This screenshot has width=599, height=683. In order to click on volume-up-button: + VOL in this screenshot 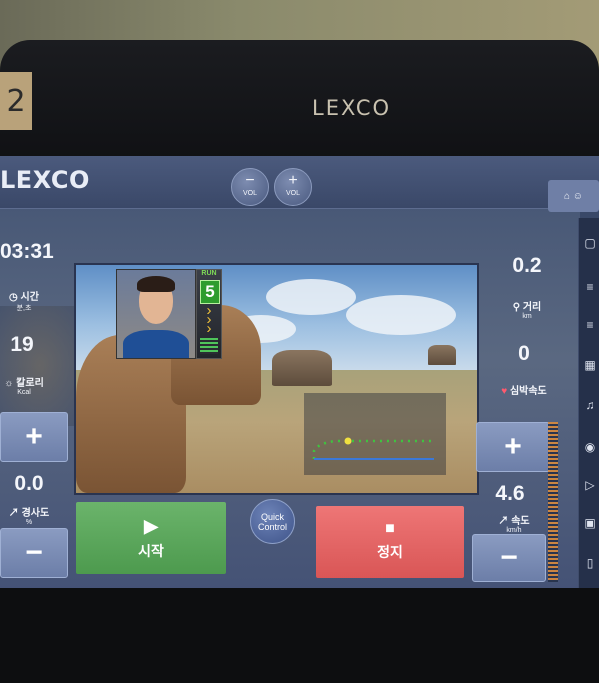, I will do `click(293, 187)`.